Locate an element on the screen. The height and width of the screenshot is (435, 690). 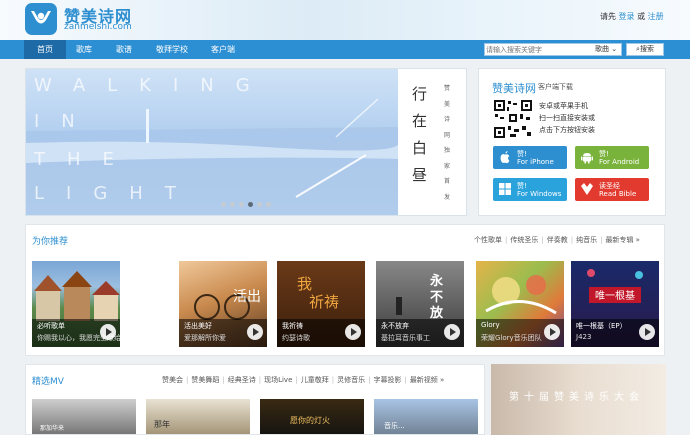
worship-hands-icon is located at coordinates (41, 17).